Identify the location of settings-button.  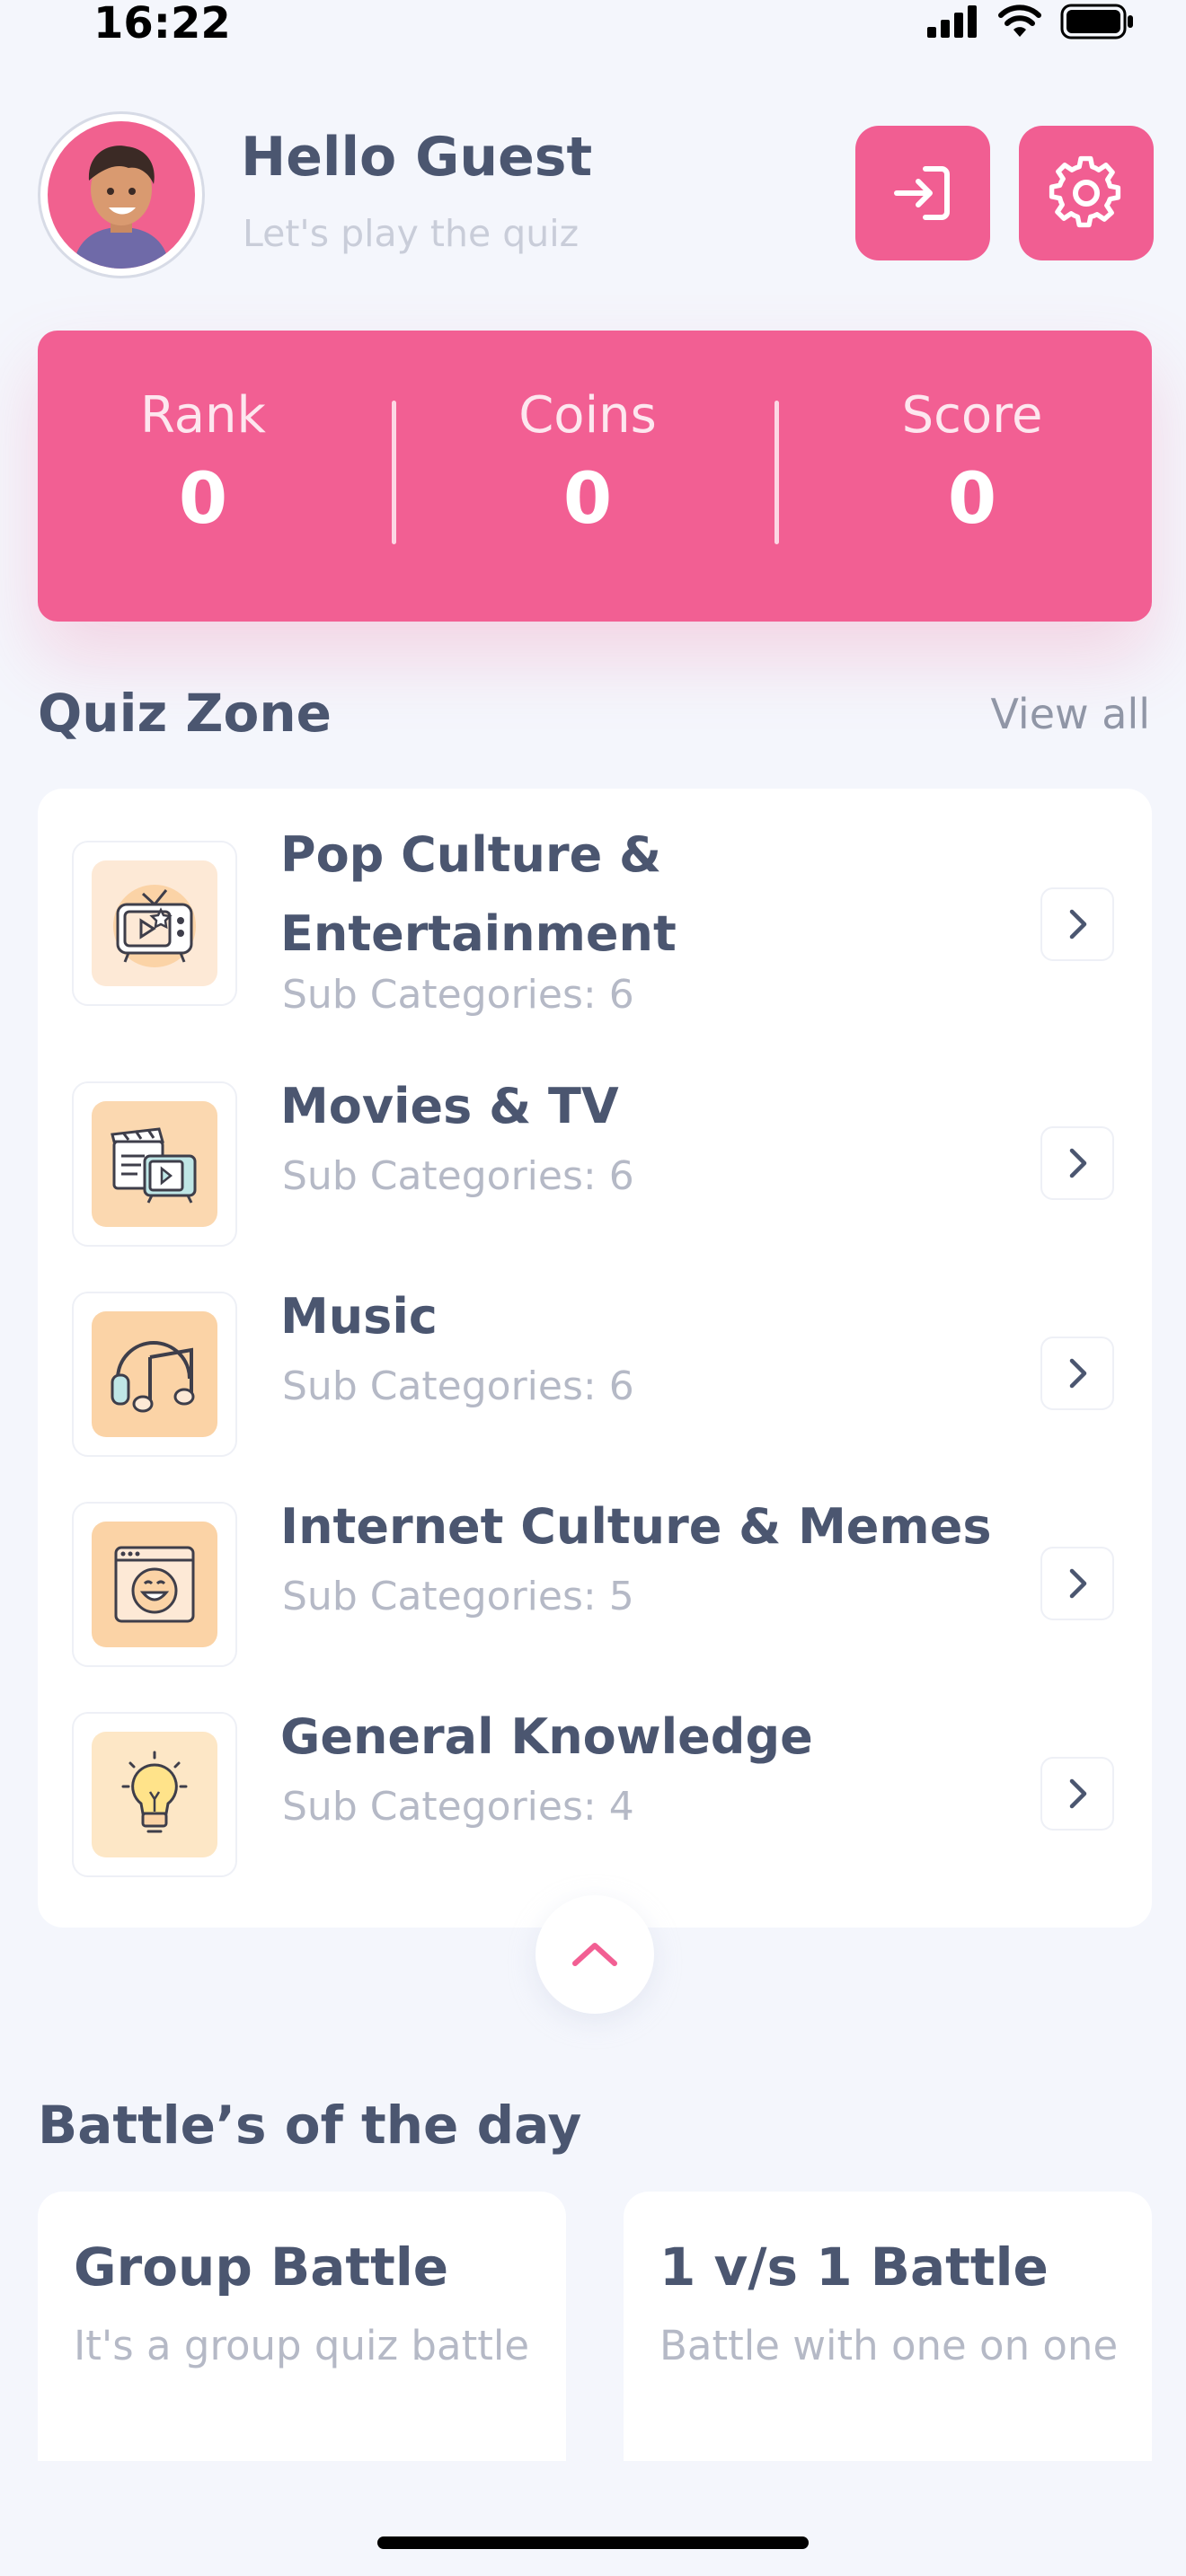
(1086, 193).